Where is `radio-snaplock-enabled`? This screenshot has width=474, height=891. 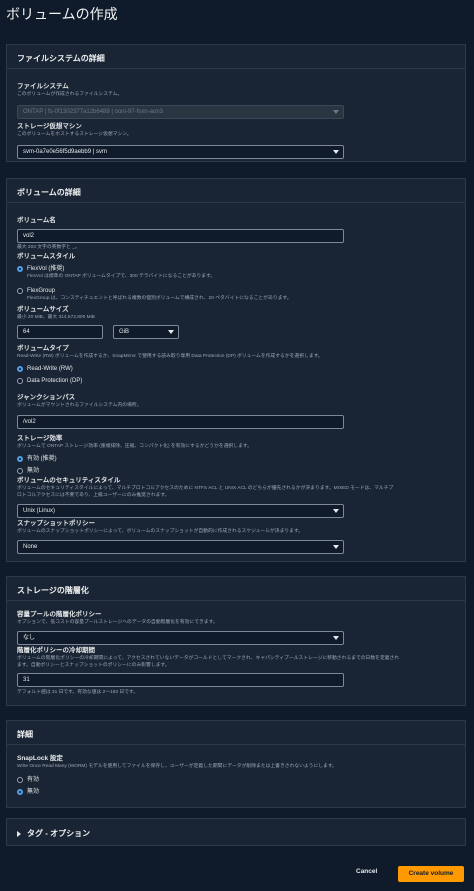
radio-snaplock-enabled is located at coordinates (20, 780).